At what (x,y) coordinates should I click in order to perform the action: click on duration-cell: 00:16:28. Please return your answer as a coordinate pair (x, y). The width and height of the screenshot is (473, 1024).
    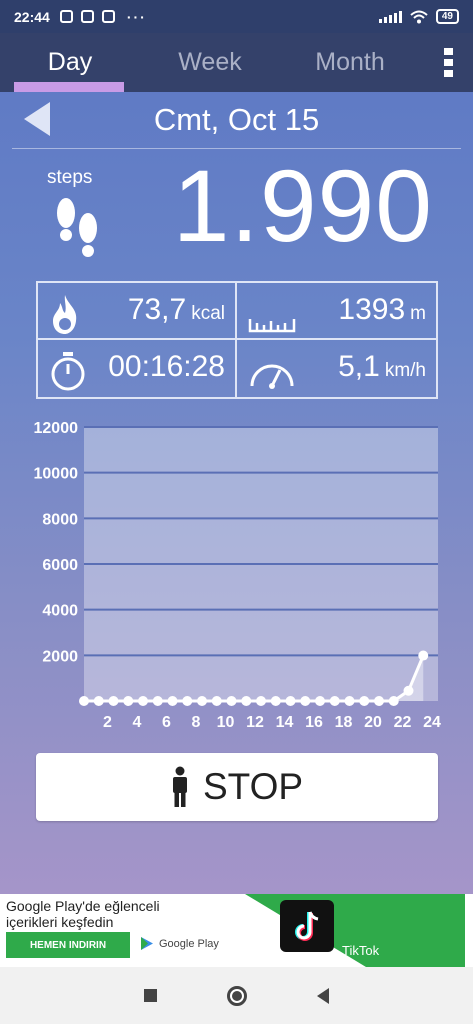
    Looking at the image, I should click on (137, 368).